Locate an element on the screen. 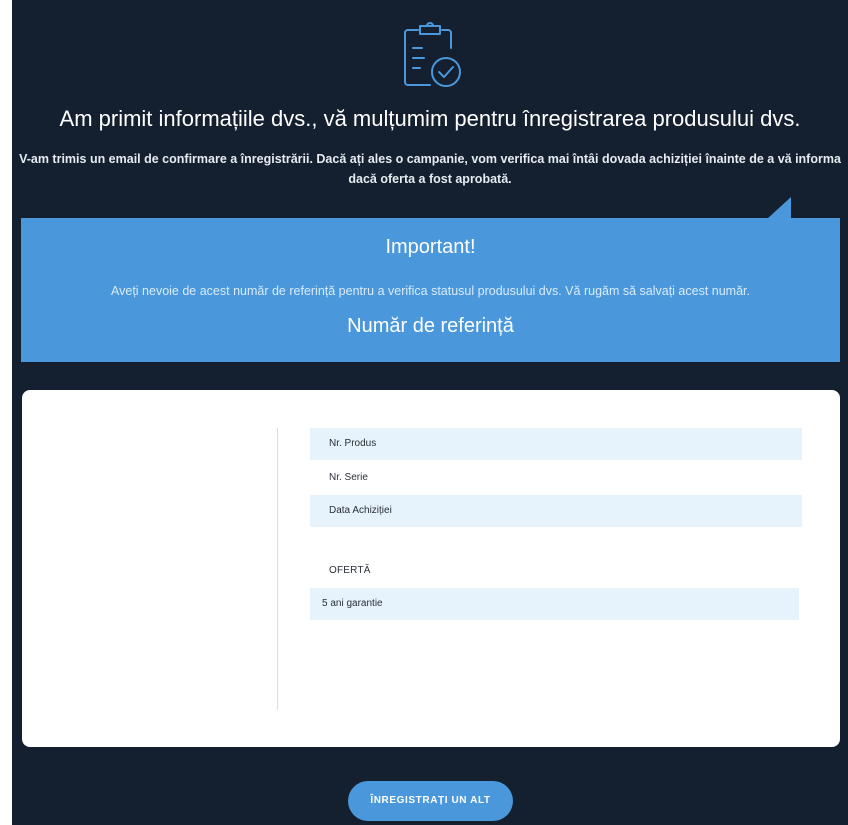 The height and width of the screenshot is (825, 848). callout-notch is located at coordinates (779, 208).